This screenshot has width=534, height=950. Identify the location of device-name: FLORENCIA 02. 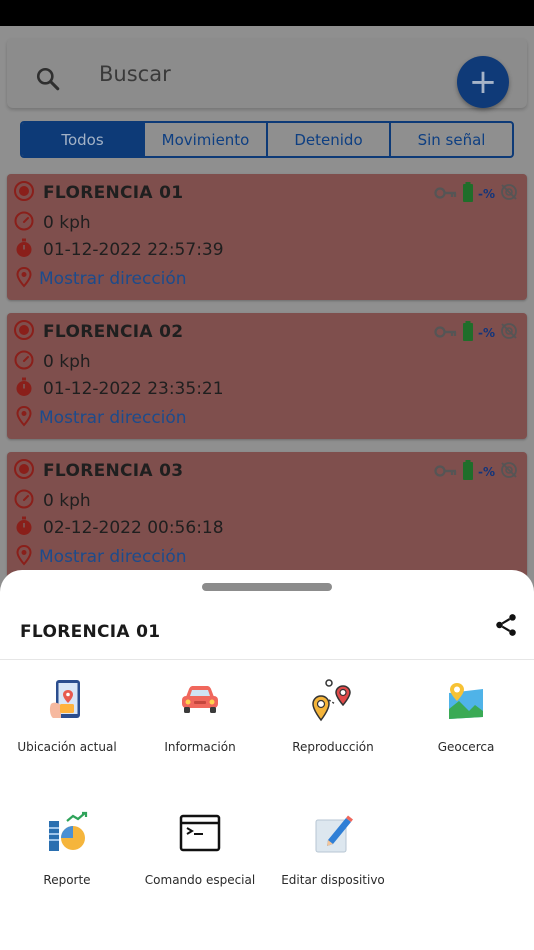
(113, 332).